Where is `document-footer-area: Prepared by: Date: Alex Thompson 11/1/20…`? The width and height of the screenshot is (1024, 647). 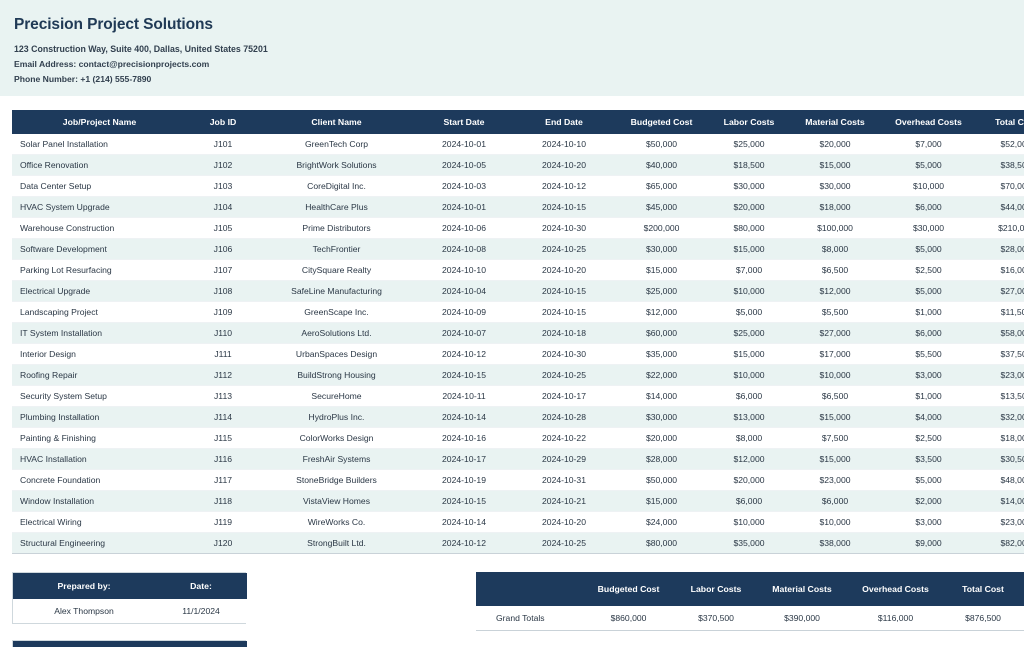 document-footer-area: Prepared by: Date: Alex Thompson 11/1/20… is located at coordinates (512, 600).